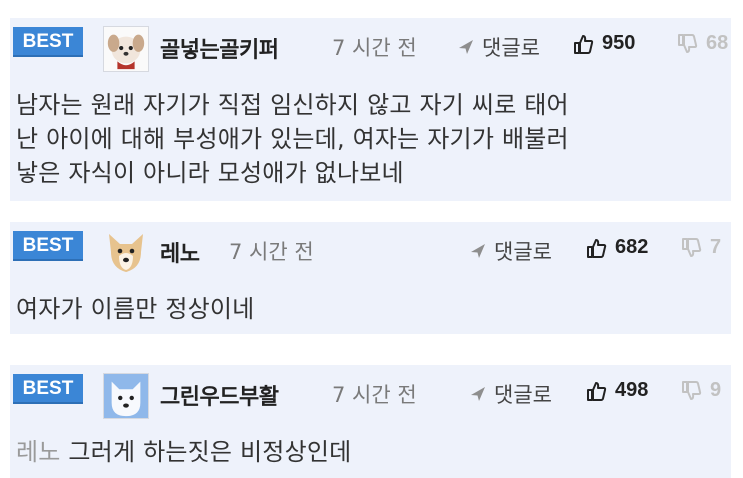 Image resolution: width=743 pixels, height=478 pixels. I want to click on comment-header: BEST 골넣는골키퍼 7 시간 전 댓글로 950 68, so click(370, 45).